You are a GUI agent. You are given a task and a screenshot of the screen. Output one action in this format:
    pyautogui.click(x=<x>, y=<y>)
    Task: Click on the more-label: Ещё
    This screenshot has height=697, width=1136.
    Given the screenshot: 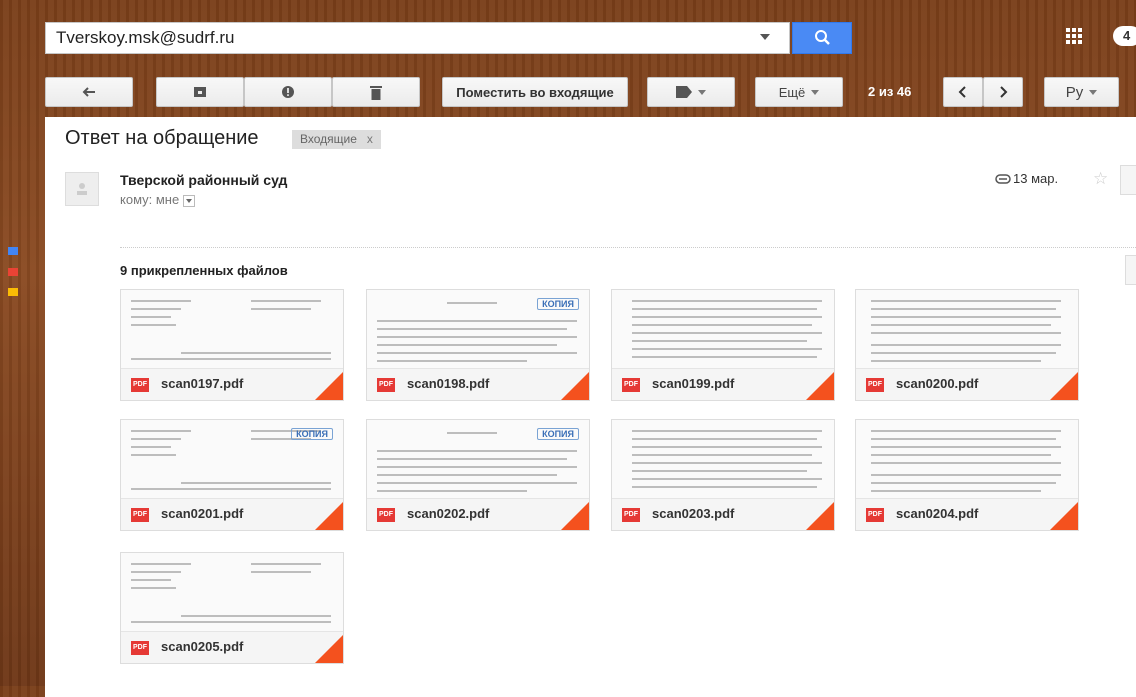 What is the action you would take?
    pyautogui.click(x=792, y=92)
    